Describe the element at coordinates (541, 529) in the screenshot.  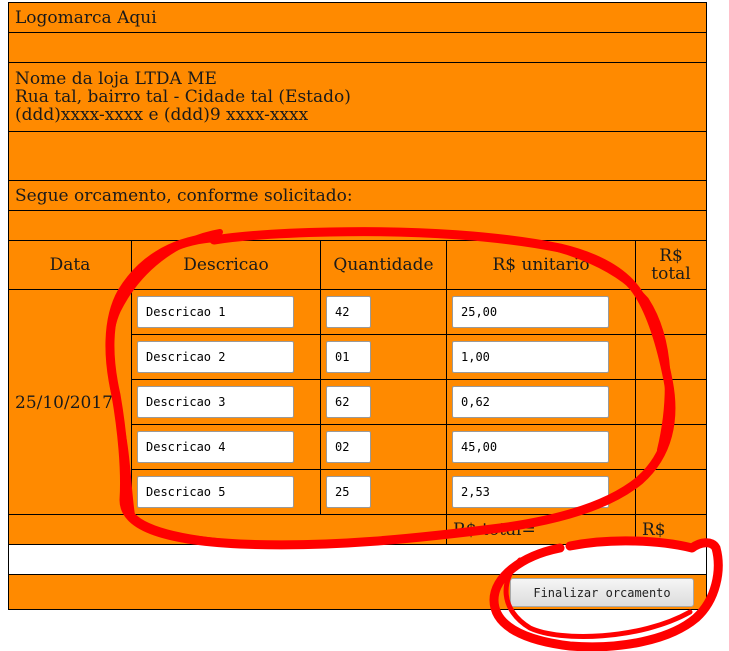
I see `total-label-cell: R$ total=` at that location.